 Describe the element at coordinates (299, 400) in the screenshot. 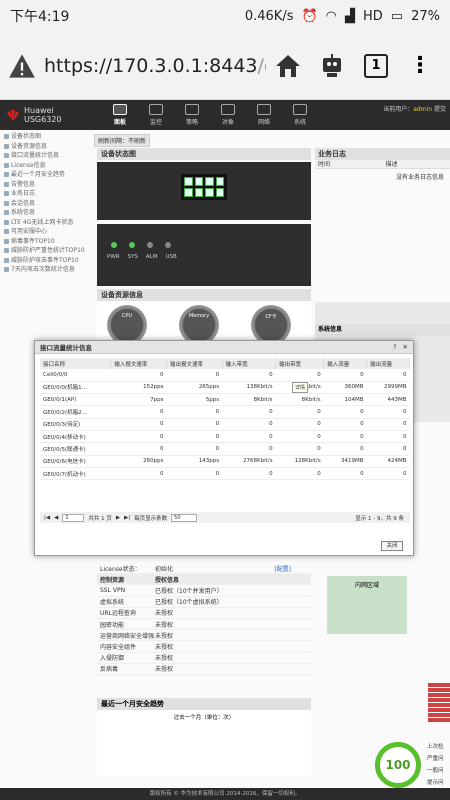

I see `table-cell: 8Kbit/s` at that location.